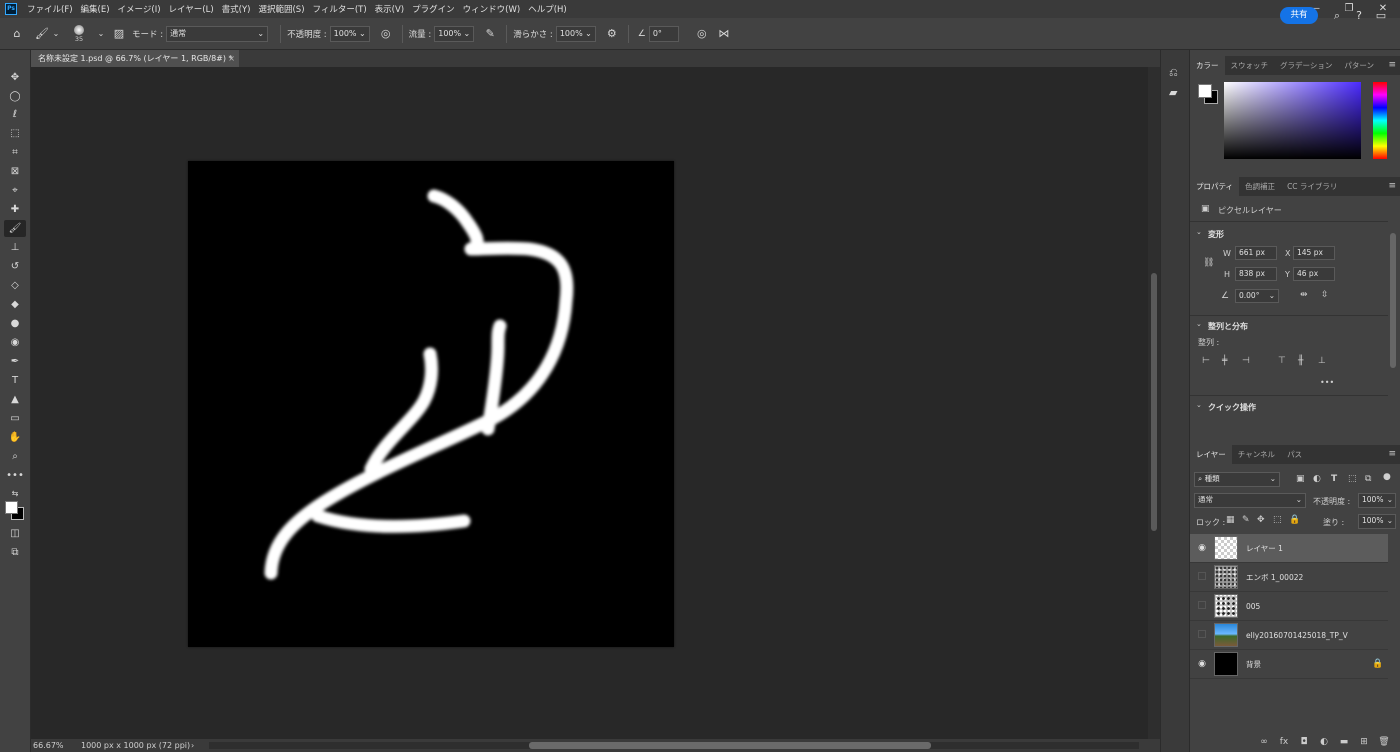 The height and width of the screenshot is (752, 1400). I want to click on swap-colors-icon: ⇆, so click(15, 493).